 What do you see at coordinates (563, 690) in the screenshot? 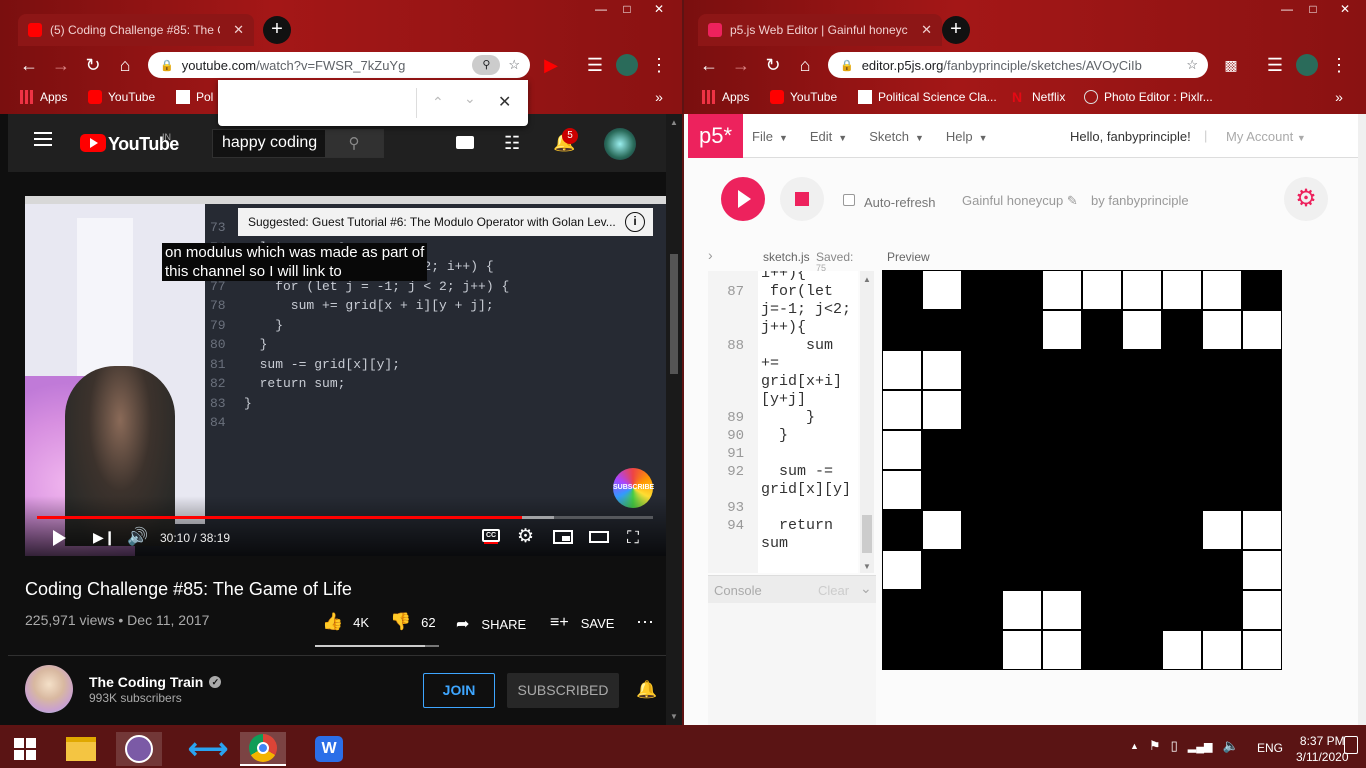
I see `subscribed-button: SUBSCRIBED` at bounding box center [563, 690].